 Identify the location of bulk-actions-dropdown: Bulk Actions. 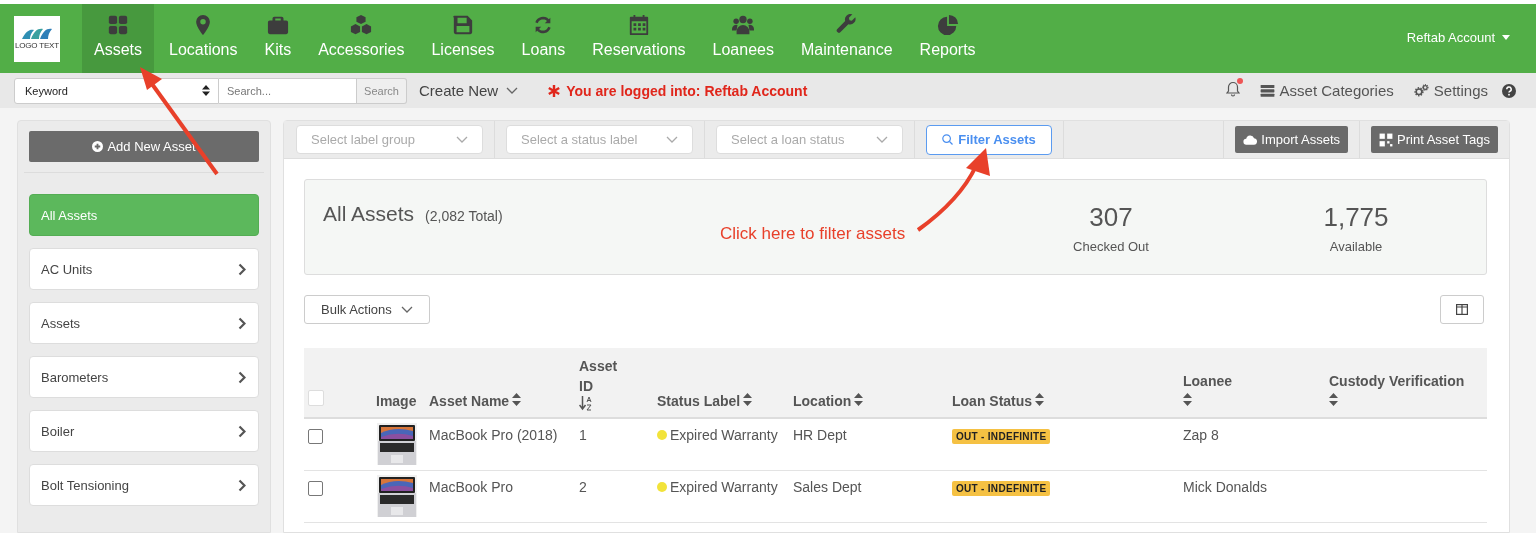
(367, 309).